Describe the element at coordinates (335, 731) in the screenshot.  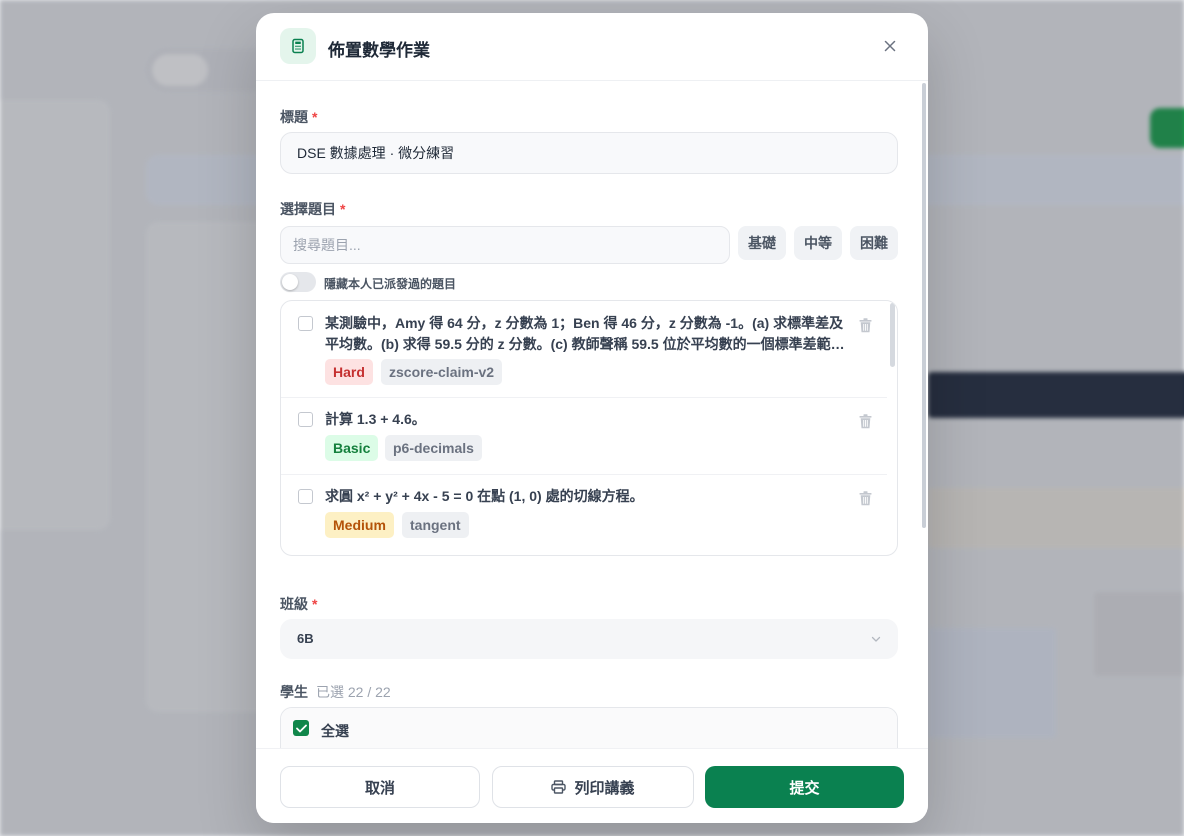
I see `select-all-label: 全選` at that location.